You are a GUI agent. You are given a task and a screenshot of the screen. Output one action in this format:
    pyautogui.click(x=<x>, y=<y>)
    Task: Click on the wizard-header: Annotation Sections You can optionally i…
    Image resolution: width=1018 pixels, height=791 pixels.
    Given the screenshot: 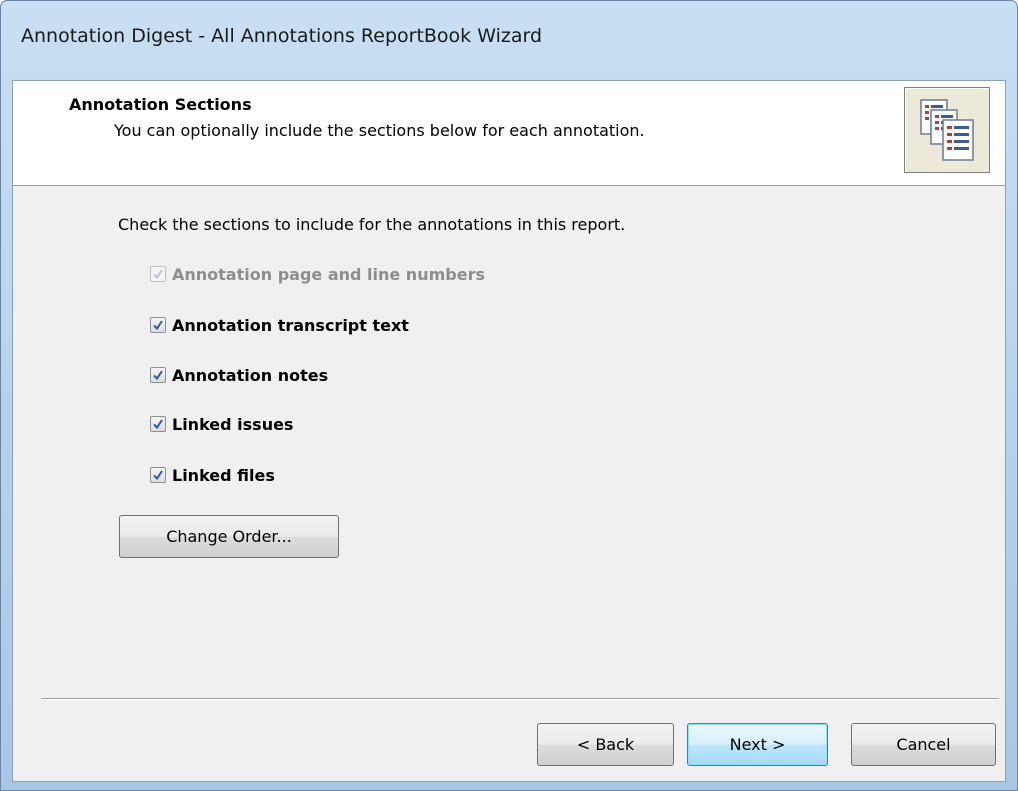 What is the action you would take?
    pyautogui.click(x=509, y=133)
    